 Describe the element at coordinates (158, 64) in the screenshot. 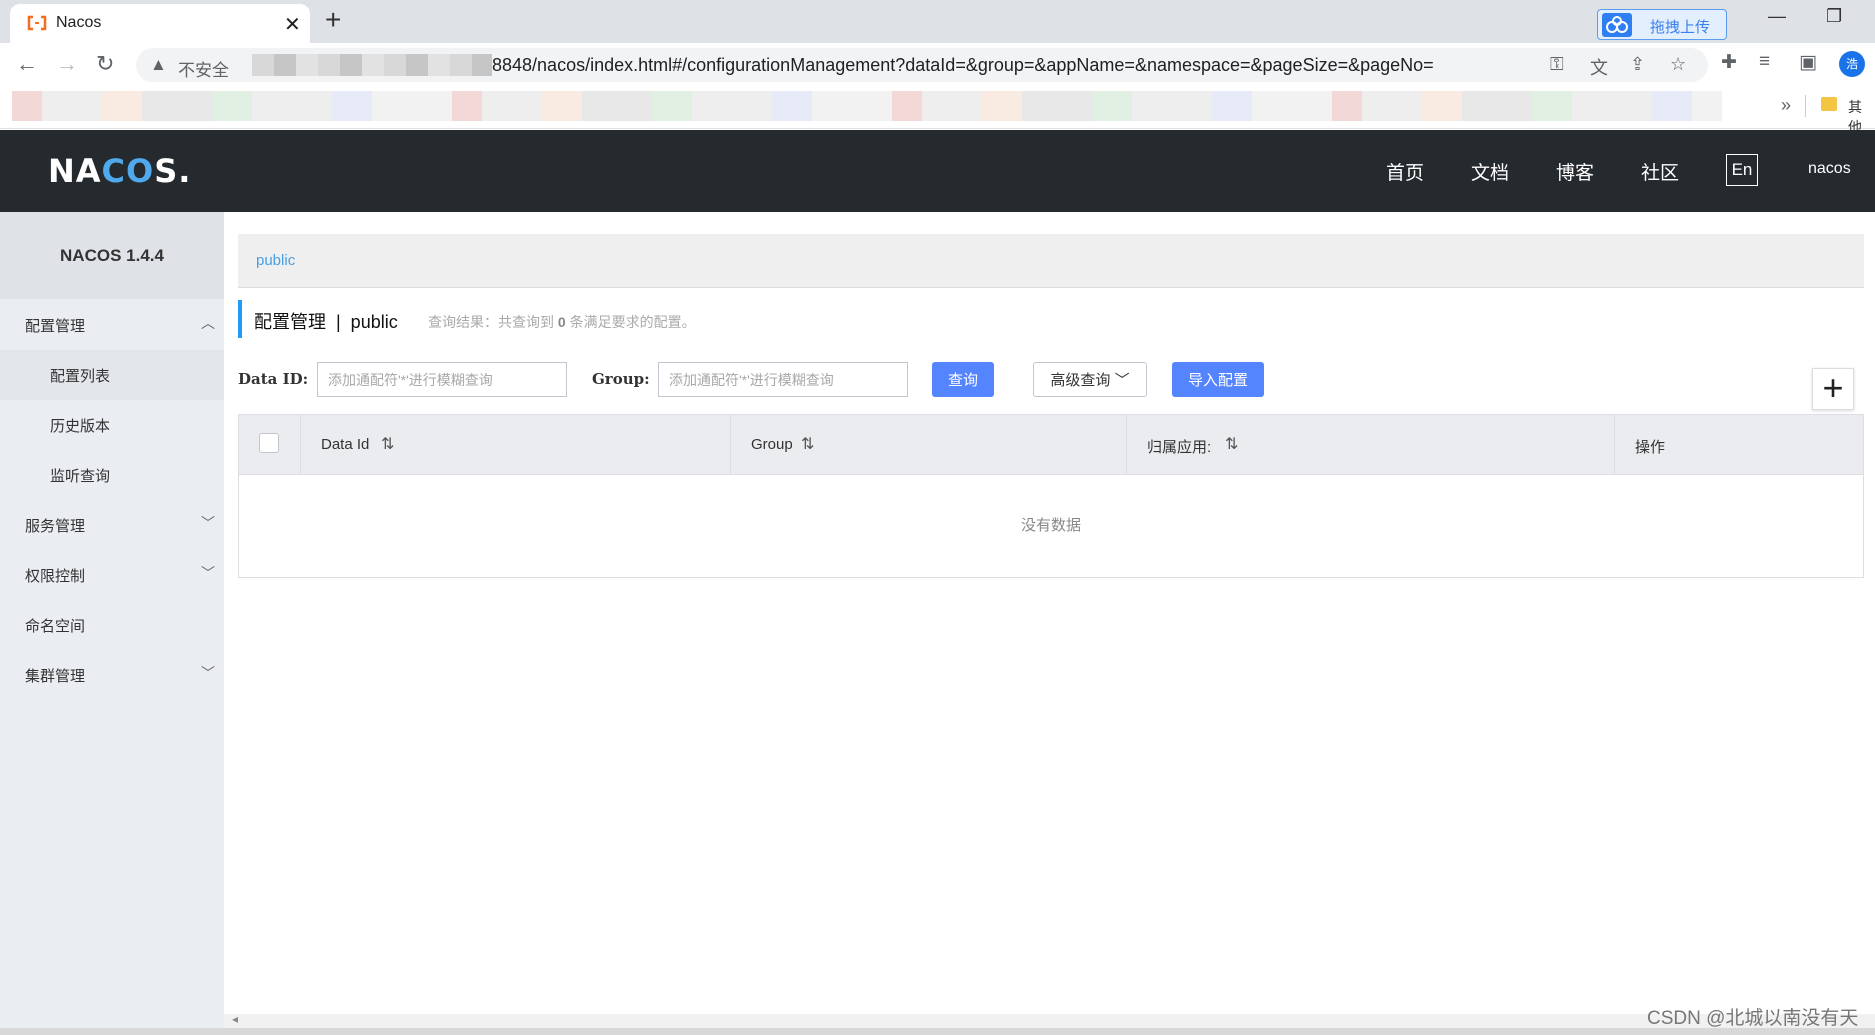

I see `warning-icon: ▲` at that location.